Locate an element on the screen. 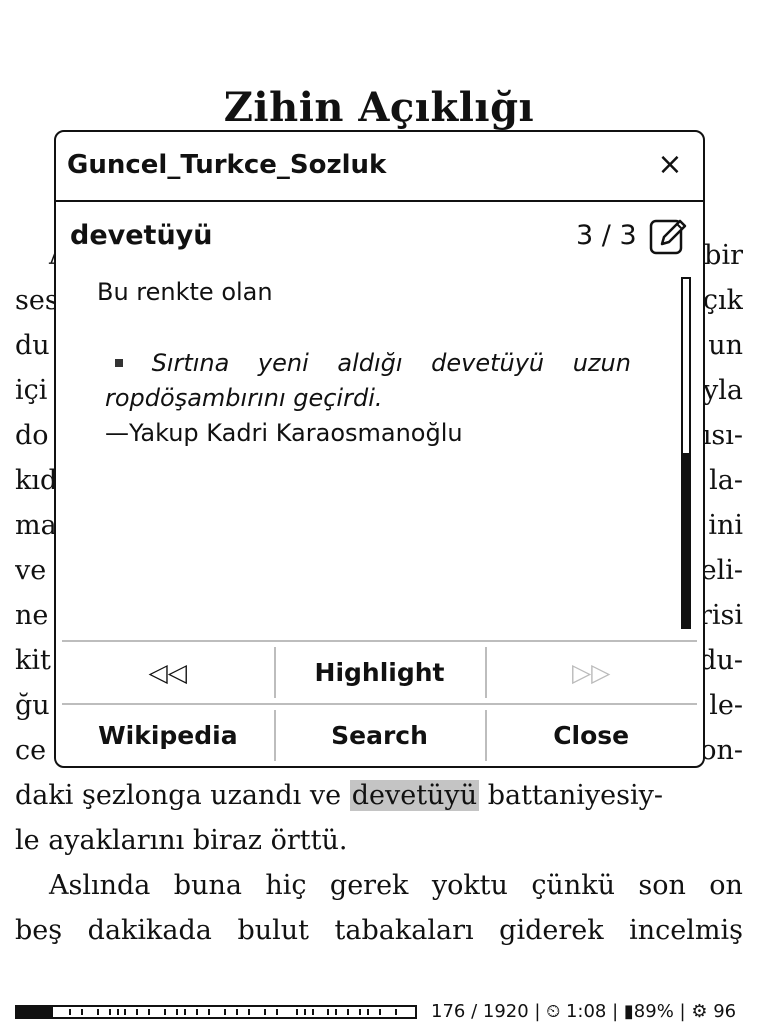 Image resolution: width=758 pixels, height=1024 pixels. word: buna is located at coordinates (207, 885).